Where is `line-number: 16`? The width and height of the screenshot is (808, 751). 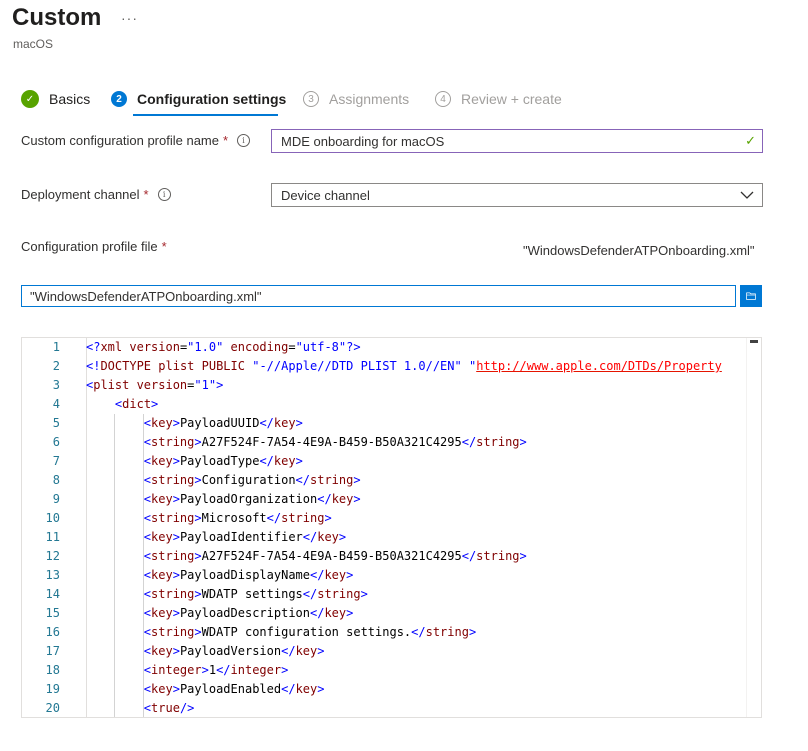 line-number: 16 is located at coordinates (52, 632).